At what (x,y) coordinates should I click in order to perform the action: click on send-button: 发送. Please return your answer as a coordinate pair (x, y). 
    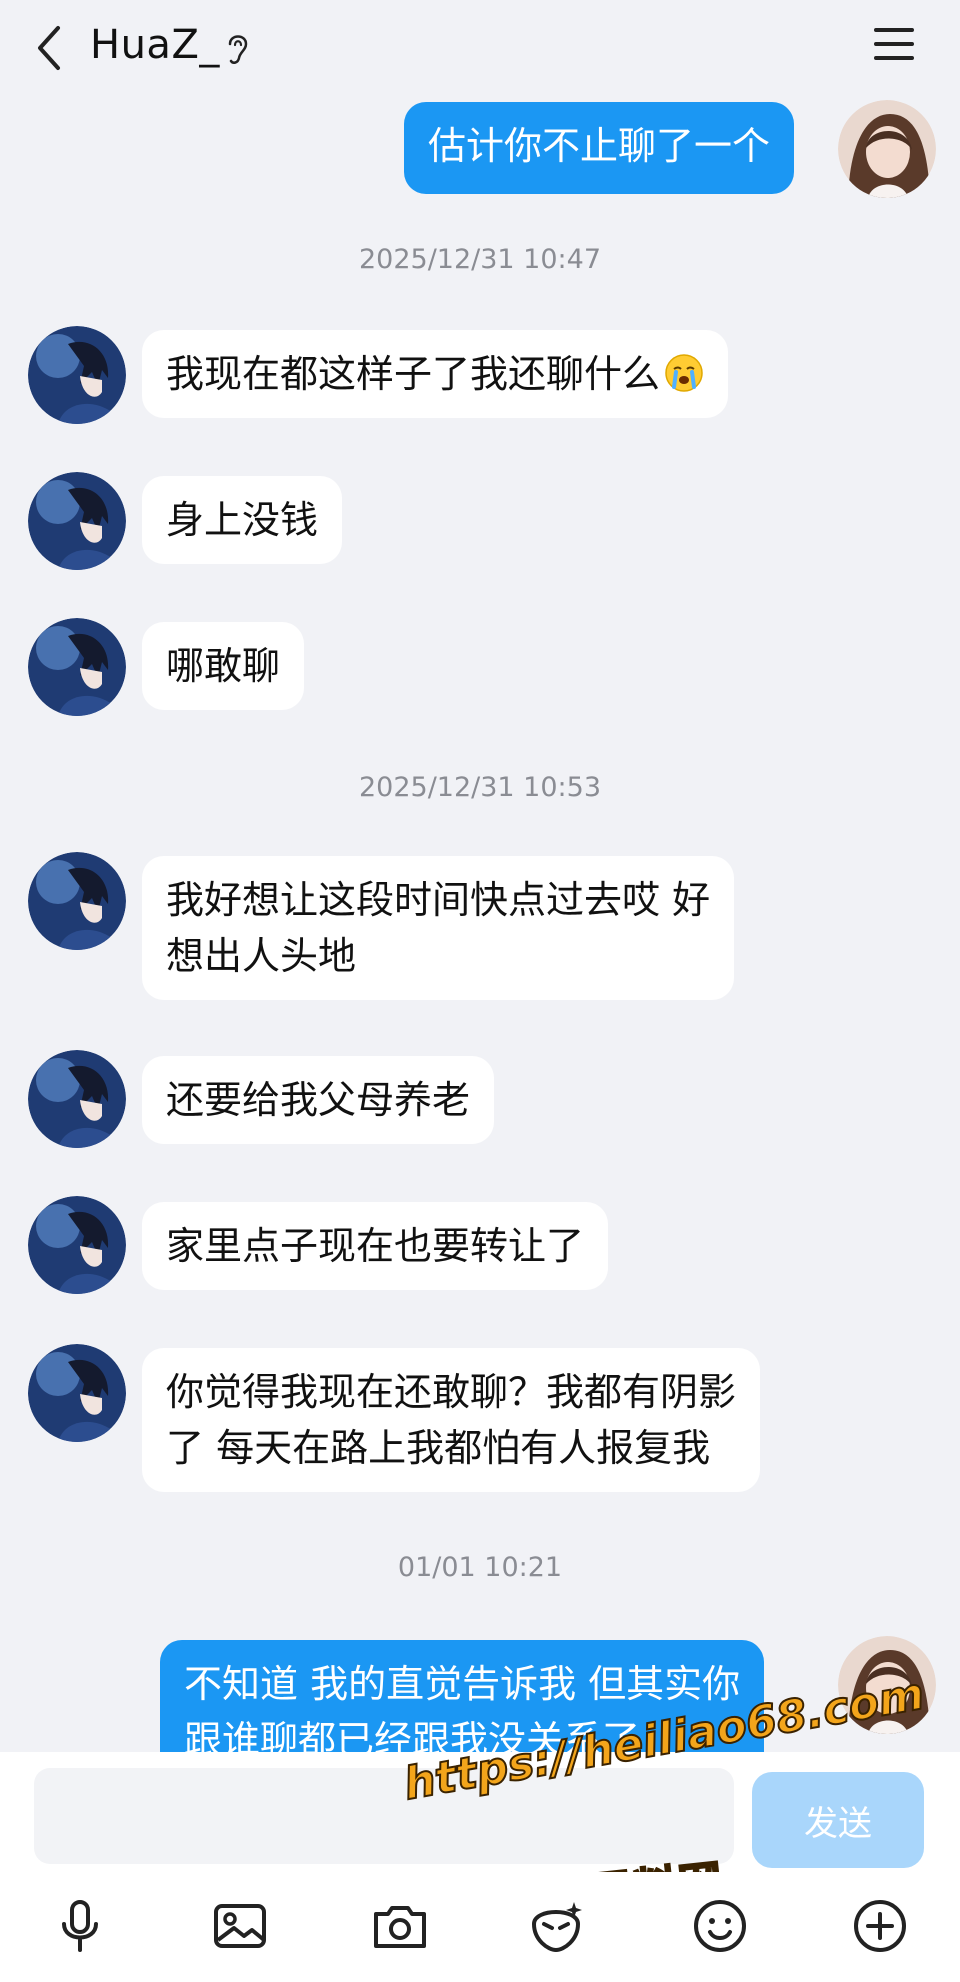
    Looking at the image, I should click on (838, 1820).